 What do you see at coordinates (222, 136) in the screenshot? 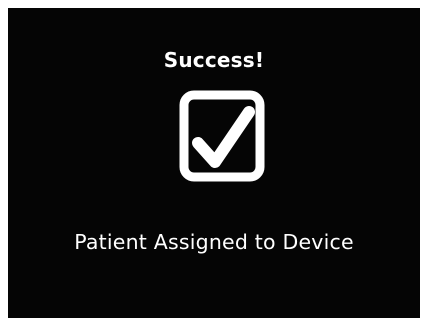
I see `checkbox-checked-icon` at bounding box center [222, 136].